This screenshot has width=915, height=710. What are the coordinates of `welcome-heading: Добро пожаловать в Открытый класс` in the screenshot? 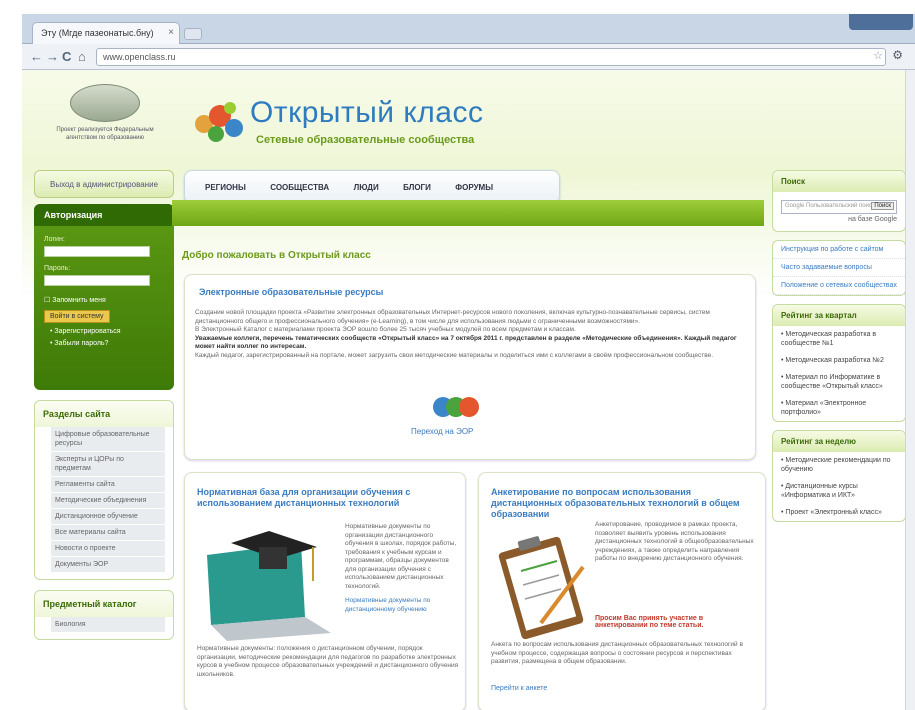 It's located at (276, 255).